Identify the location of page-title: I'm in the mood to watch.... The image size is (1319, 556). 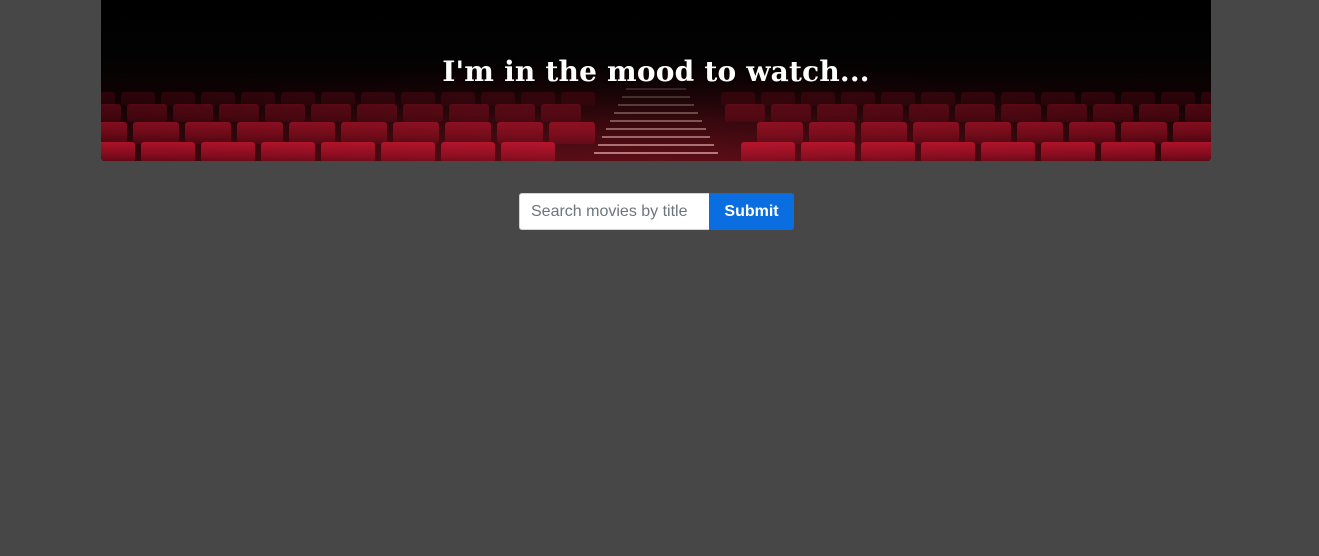
(656, 71).